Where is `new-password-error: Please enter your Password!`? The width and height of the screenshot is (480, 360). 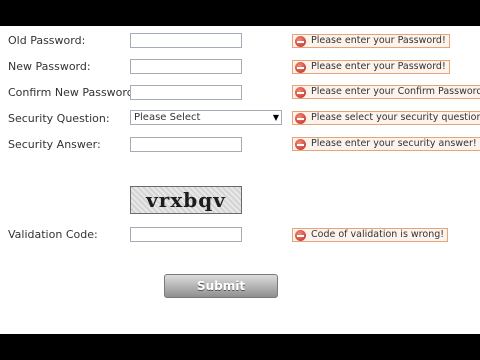 new-password-error: Please enter your Password! is located at coordinates (371, 67).